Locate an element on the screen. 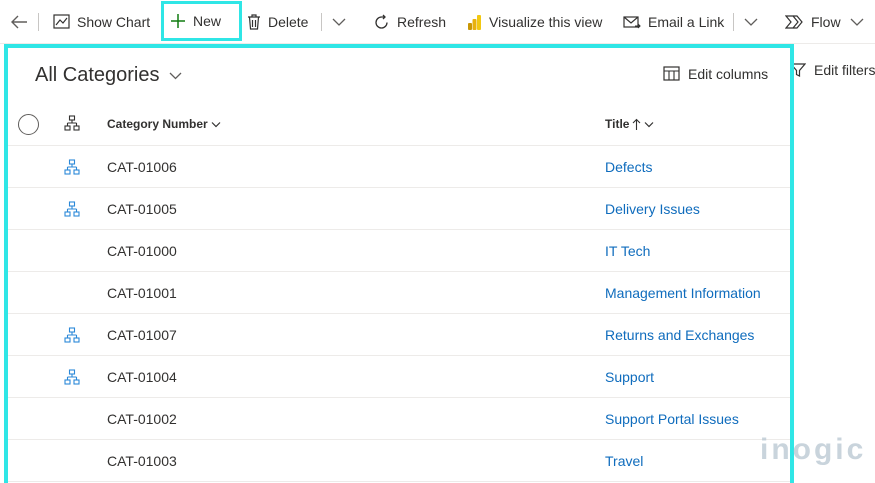 The width and height of the screenshot is (875, 483). back-arrow-icon is located at coordinates (19, 22).